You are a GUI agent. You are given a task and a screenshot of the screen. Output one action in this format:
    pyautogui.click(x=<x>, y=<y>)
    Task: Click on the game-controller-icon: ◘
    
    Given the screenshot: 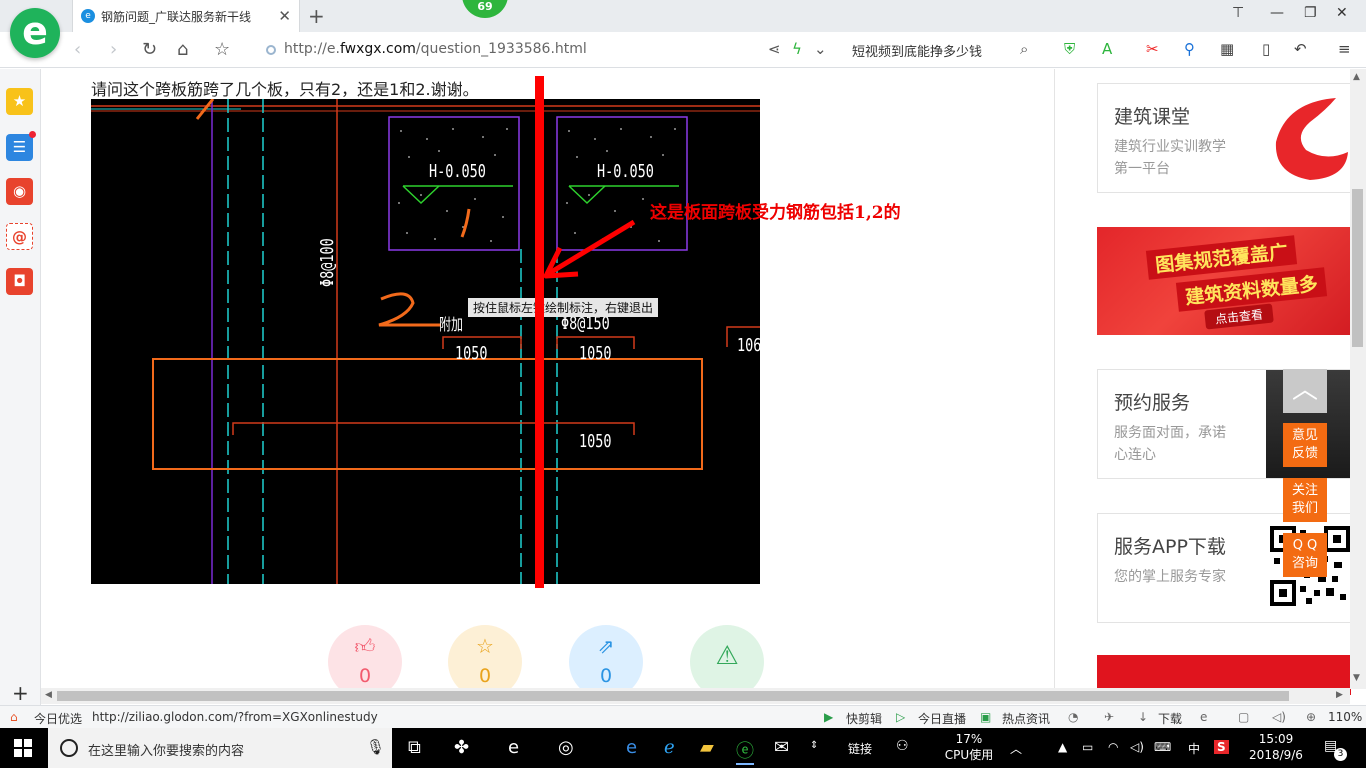 What is the action you would take?
    pyautogui.click(x=19, y=281)
    